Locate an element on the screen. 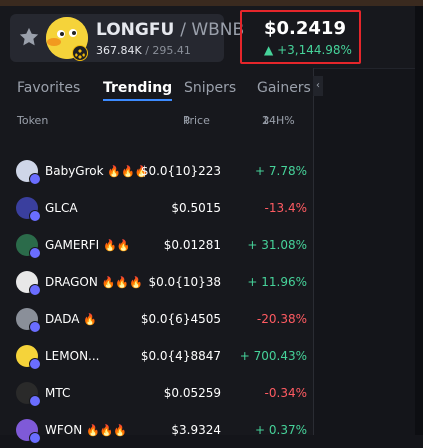 Image resolution: width=423 pixels, height=448 pixels. token-change: + 11.96% is located at coordinates (277, 282).